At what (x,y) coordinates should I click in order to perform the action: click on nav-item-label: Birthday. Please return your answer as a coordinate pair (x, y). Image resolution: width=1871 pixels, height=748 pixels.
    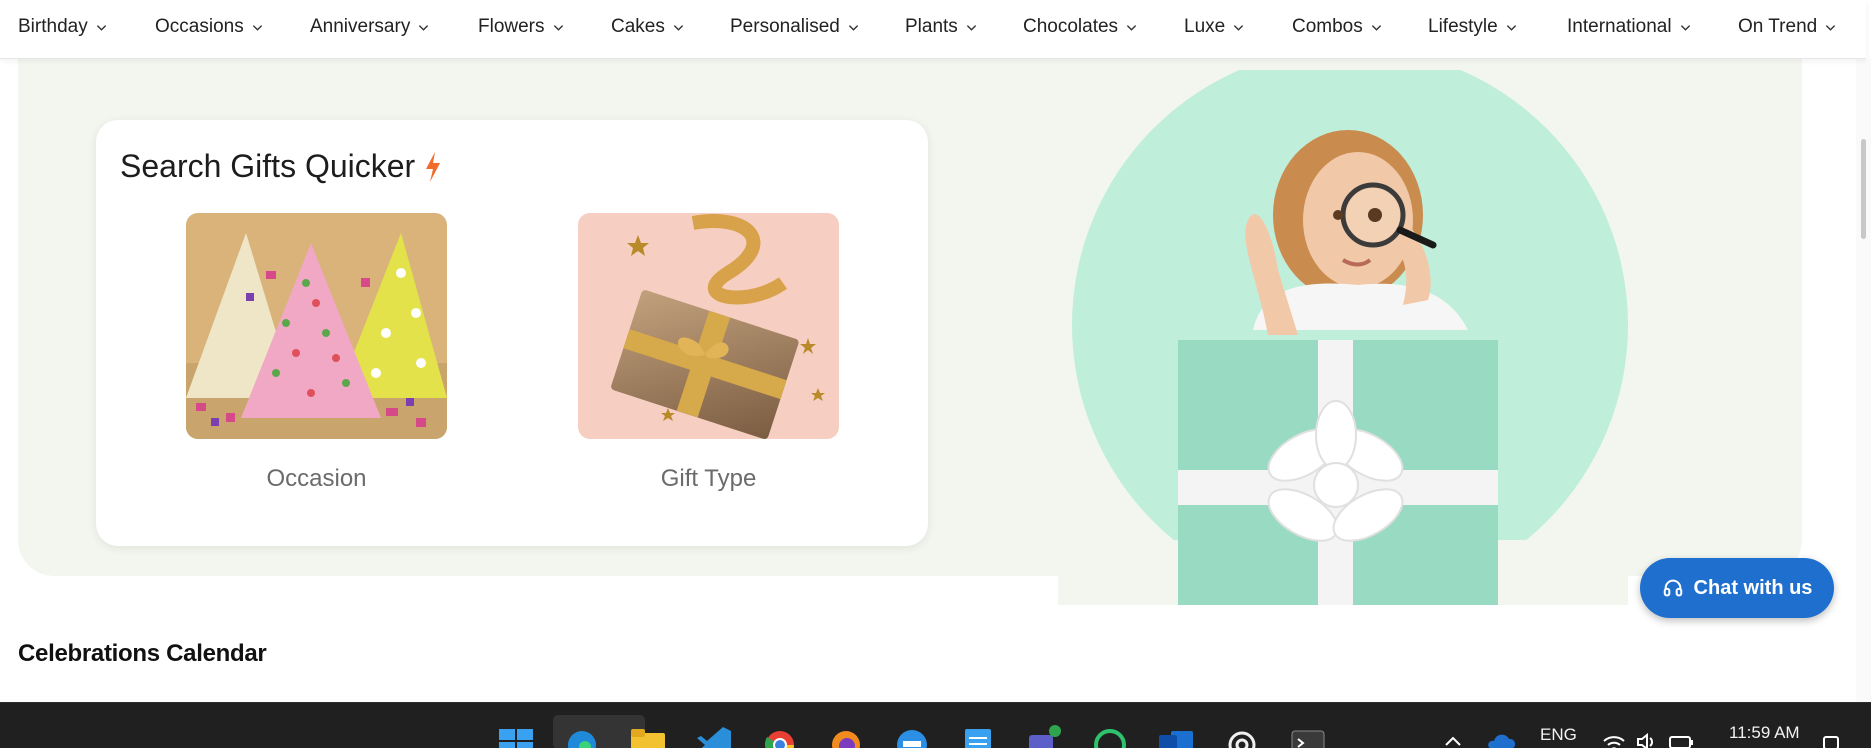
    Looking at the image, I should click on (53, 26).